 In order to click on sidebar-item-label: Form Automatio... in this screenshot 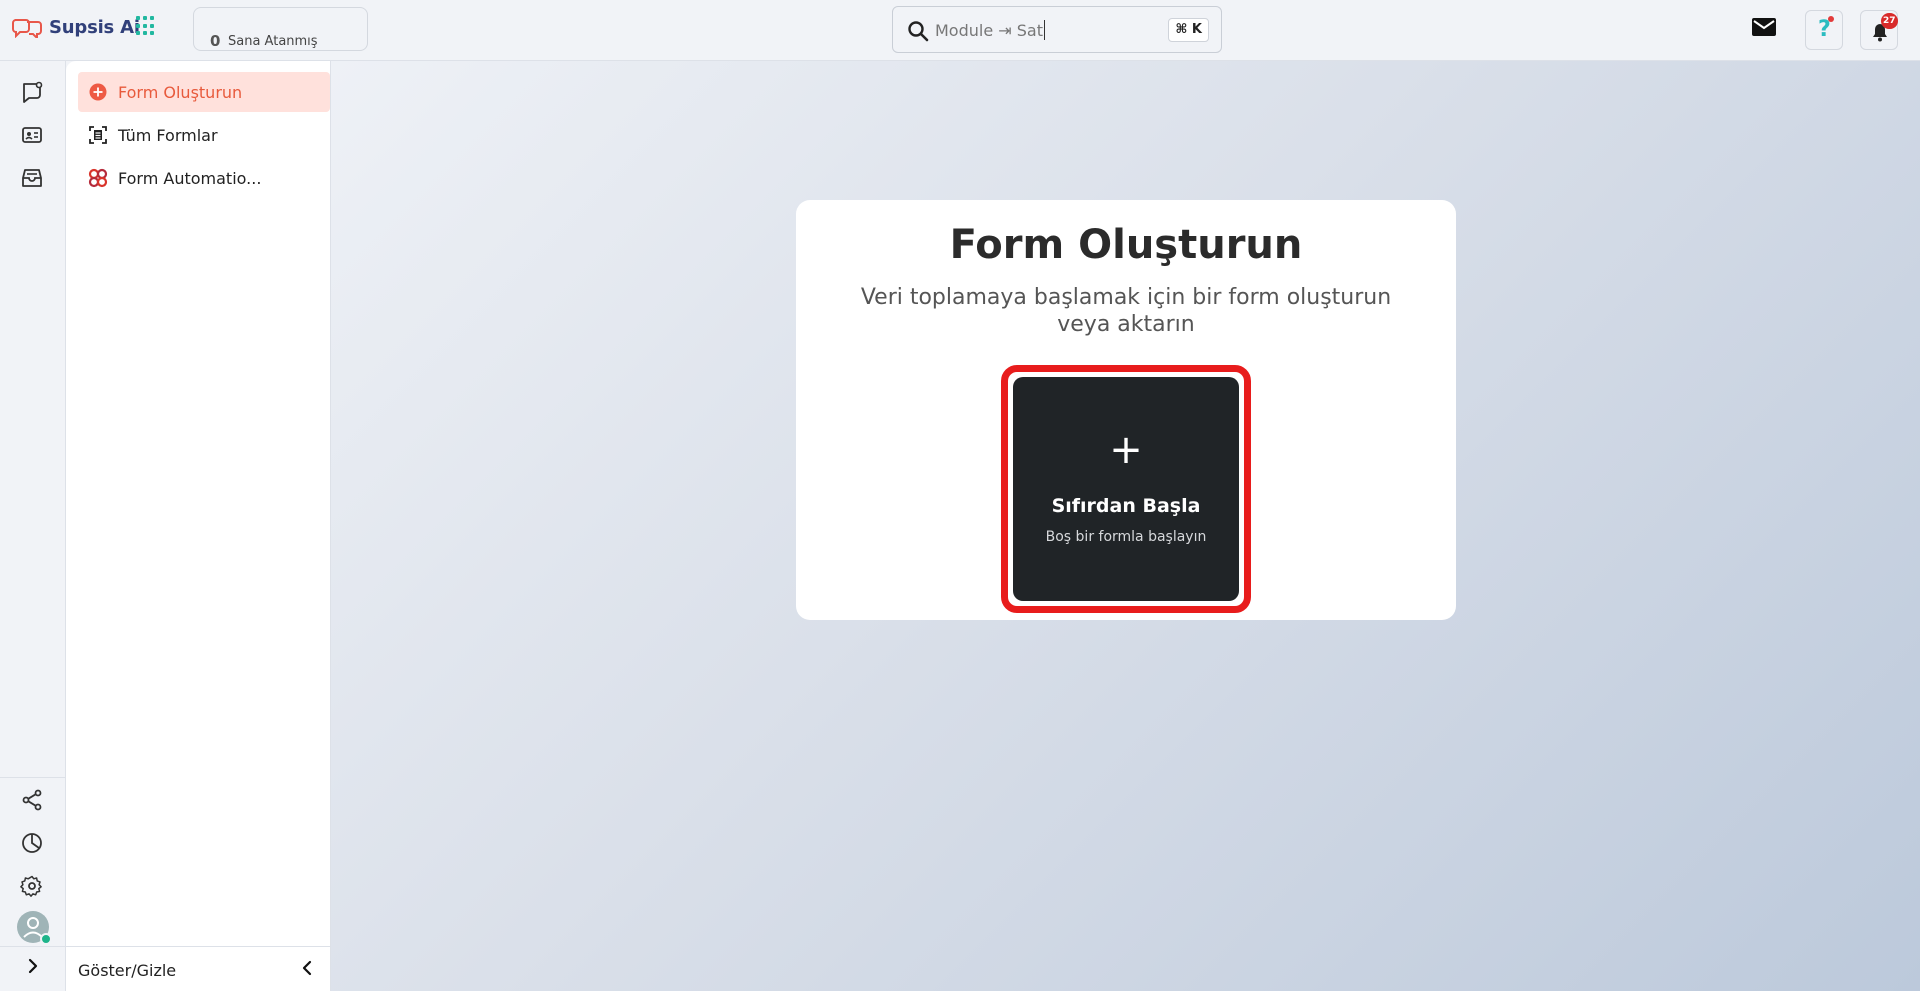, I will do `click(190, 178)`.